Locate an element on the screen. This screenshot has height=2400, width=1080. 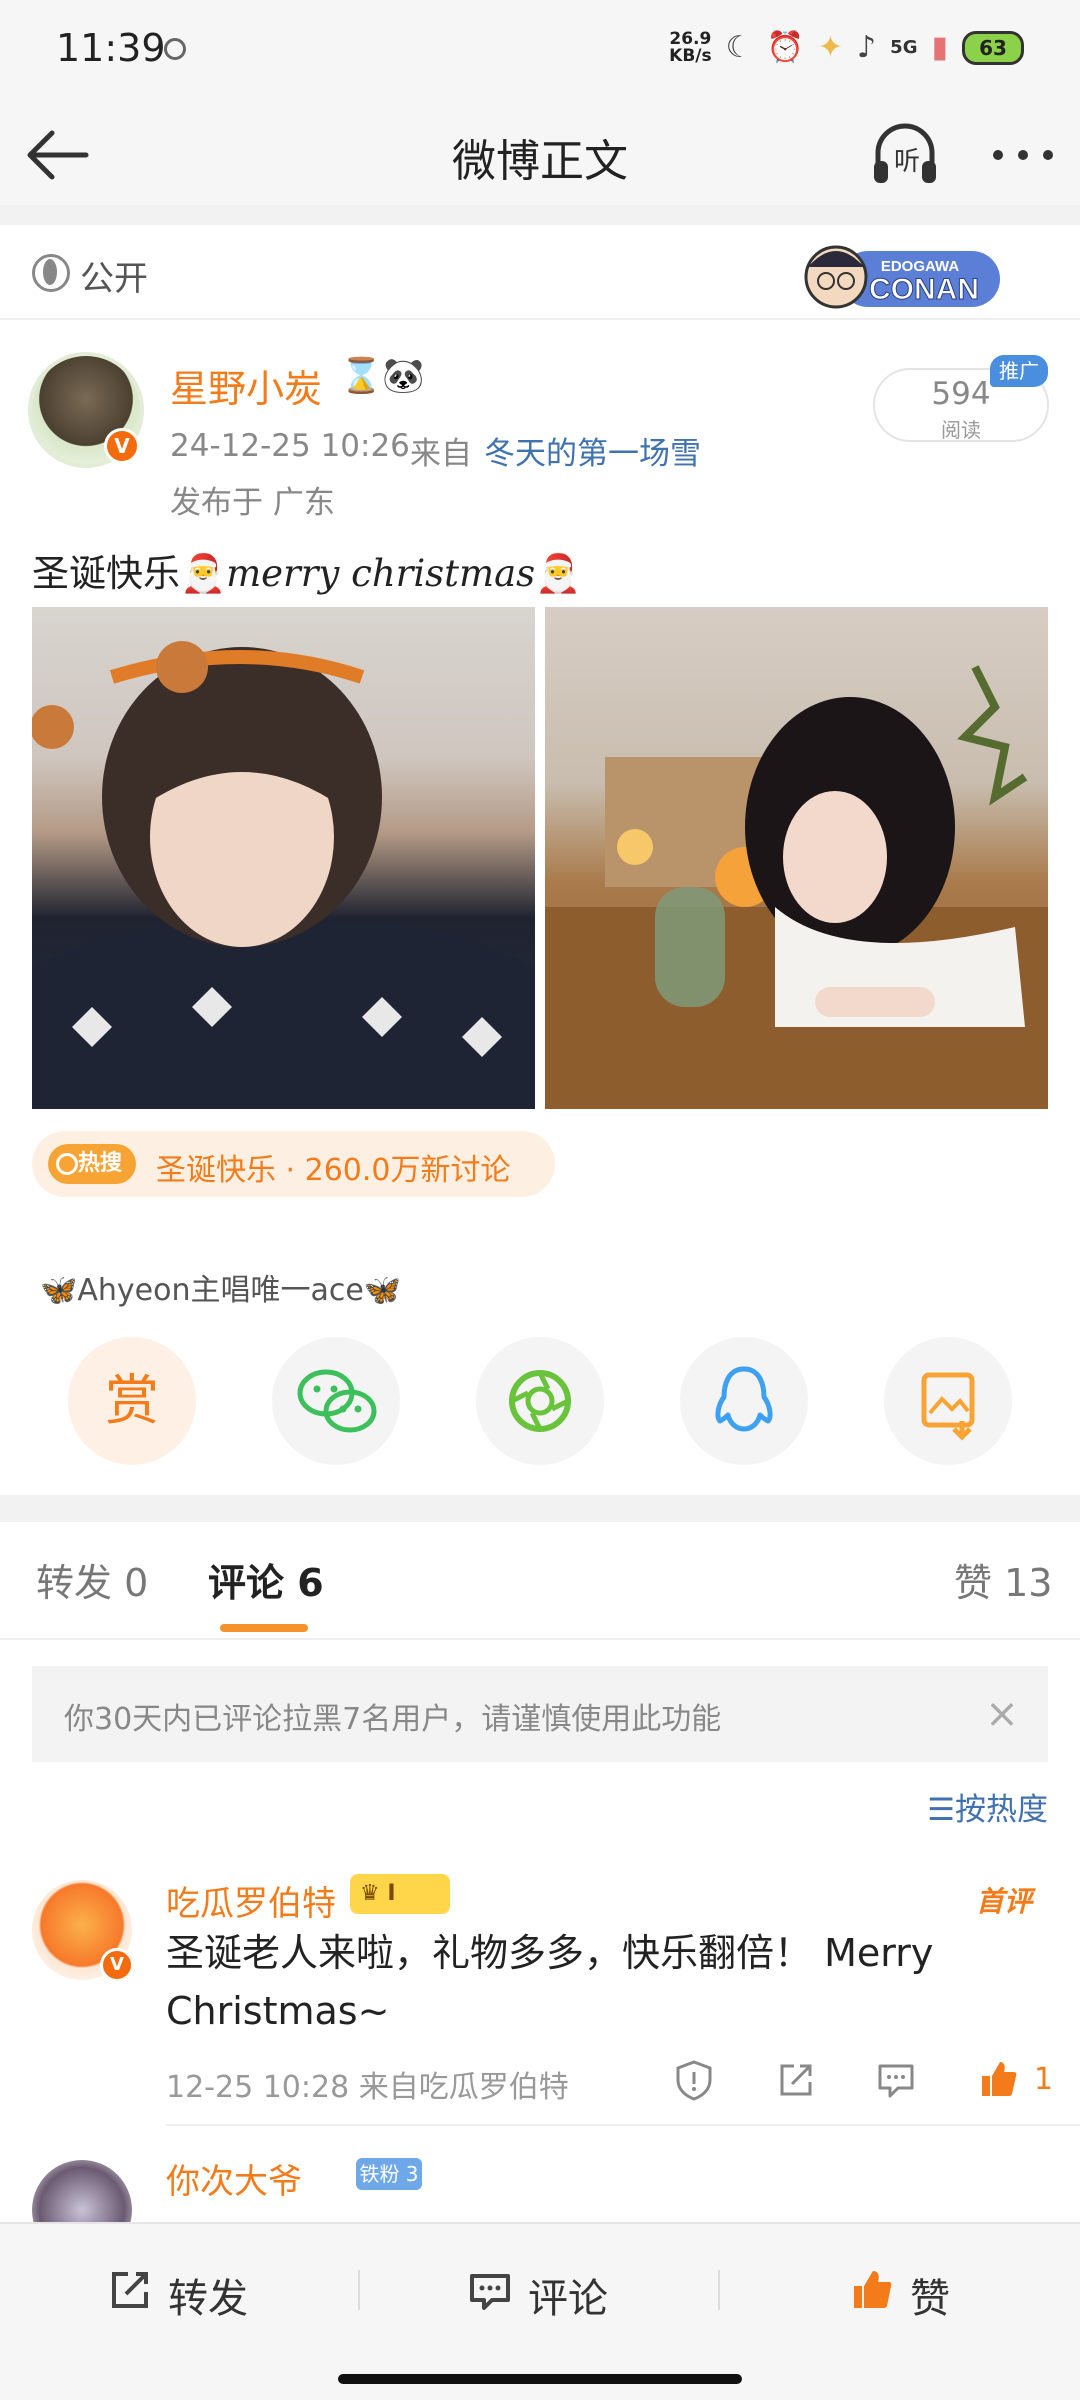
share-moments-button is located at coordinates (540, 1401).